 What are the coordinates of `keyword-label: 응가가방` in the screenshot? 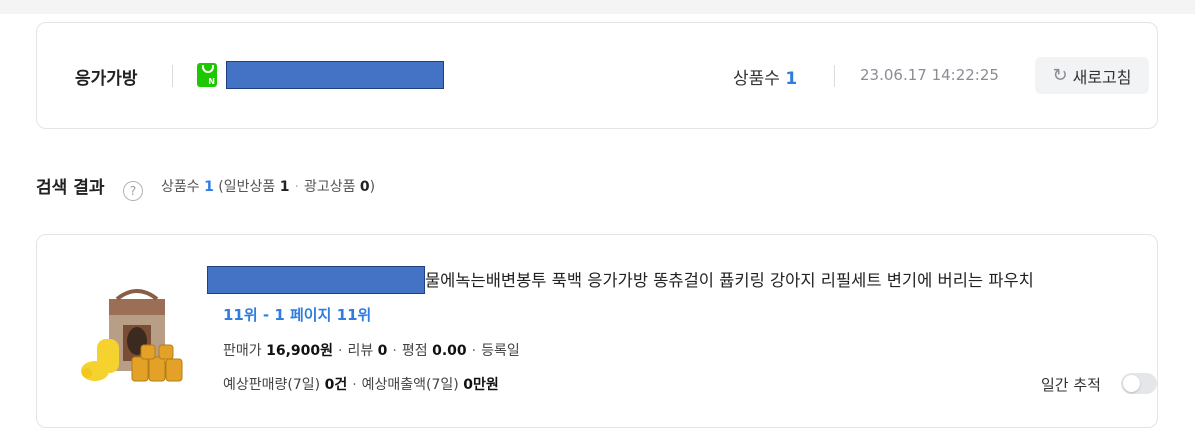 It's located at (106, 79).